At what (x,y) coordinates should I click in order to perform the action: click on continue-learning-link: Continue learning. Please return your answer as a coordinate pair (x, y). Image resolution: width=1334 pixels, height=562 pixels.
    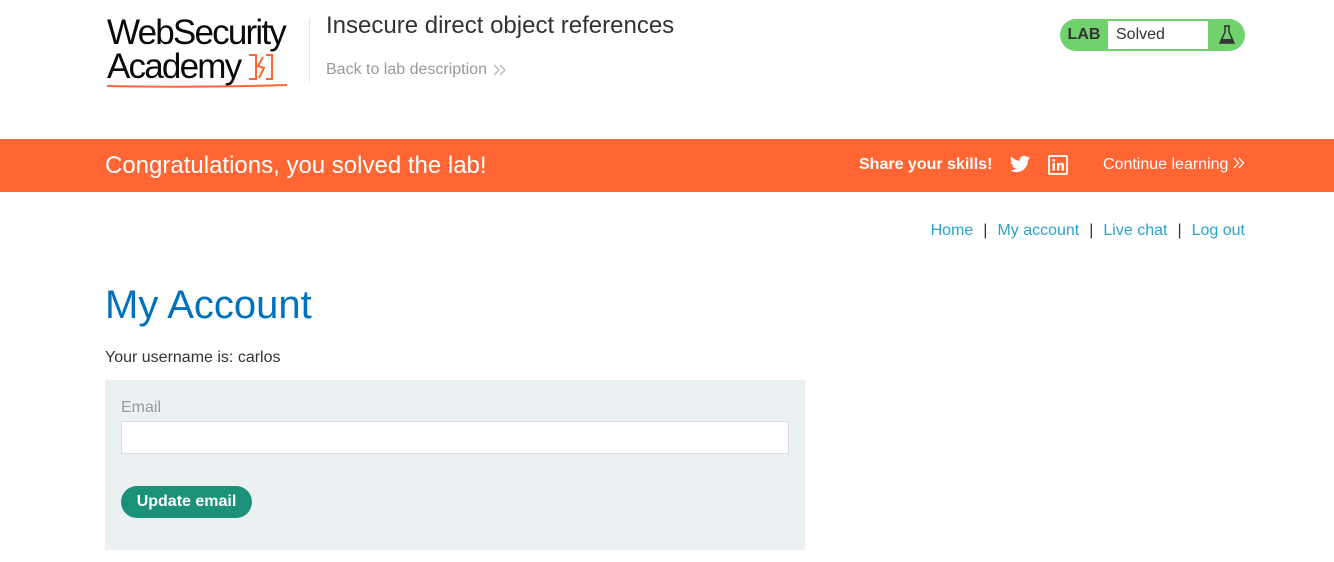
    Looking at the image, I should click on (1174, 165).